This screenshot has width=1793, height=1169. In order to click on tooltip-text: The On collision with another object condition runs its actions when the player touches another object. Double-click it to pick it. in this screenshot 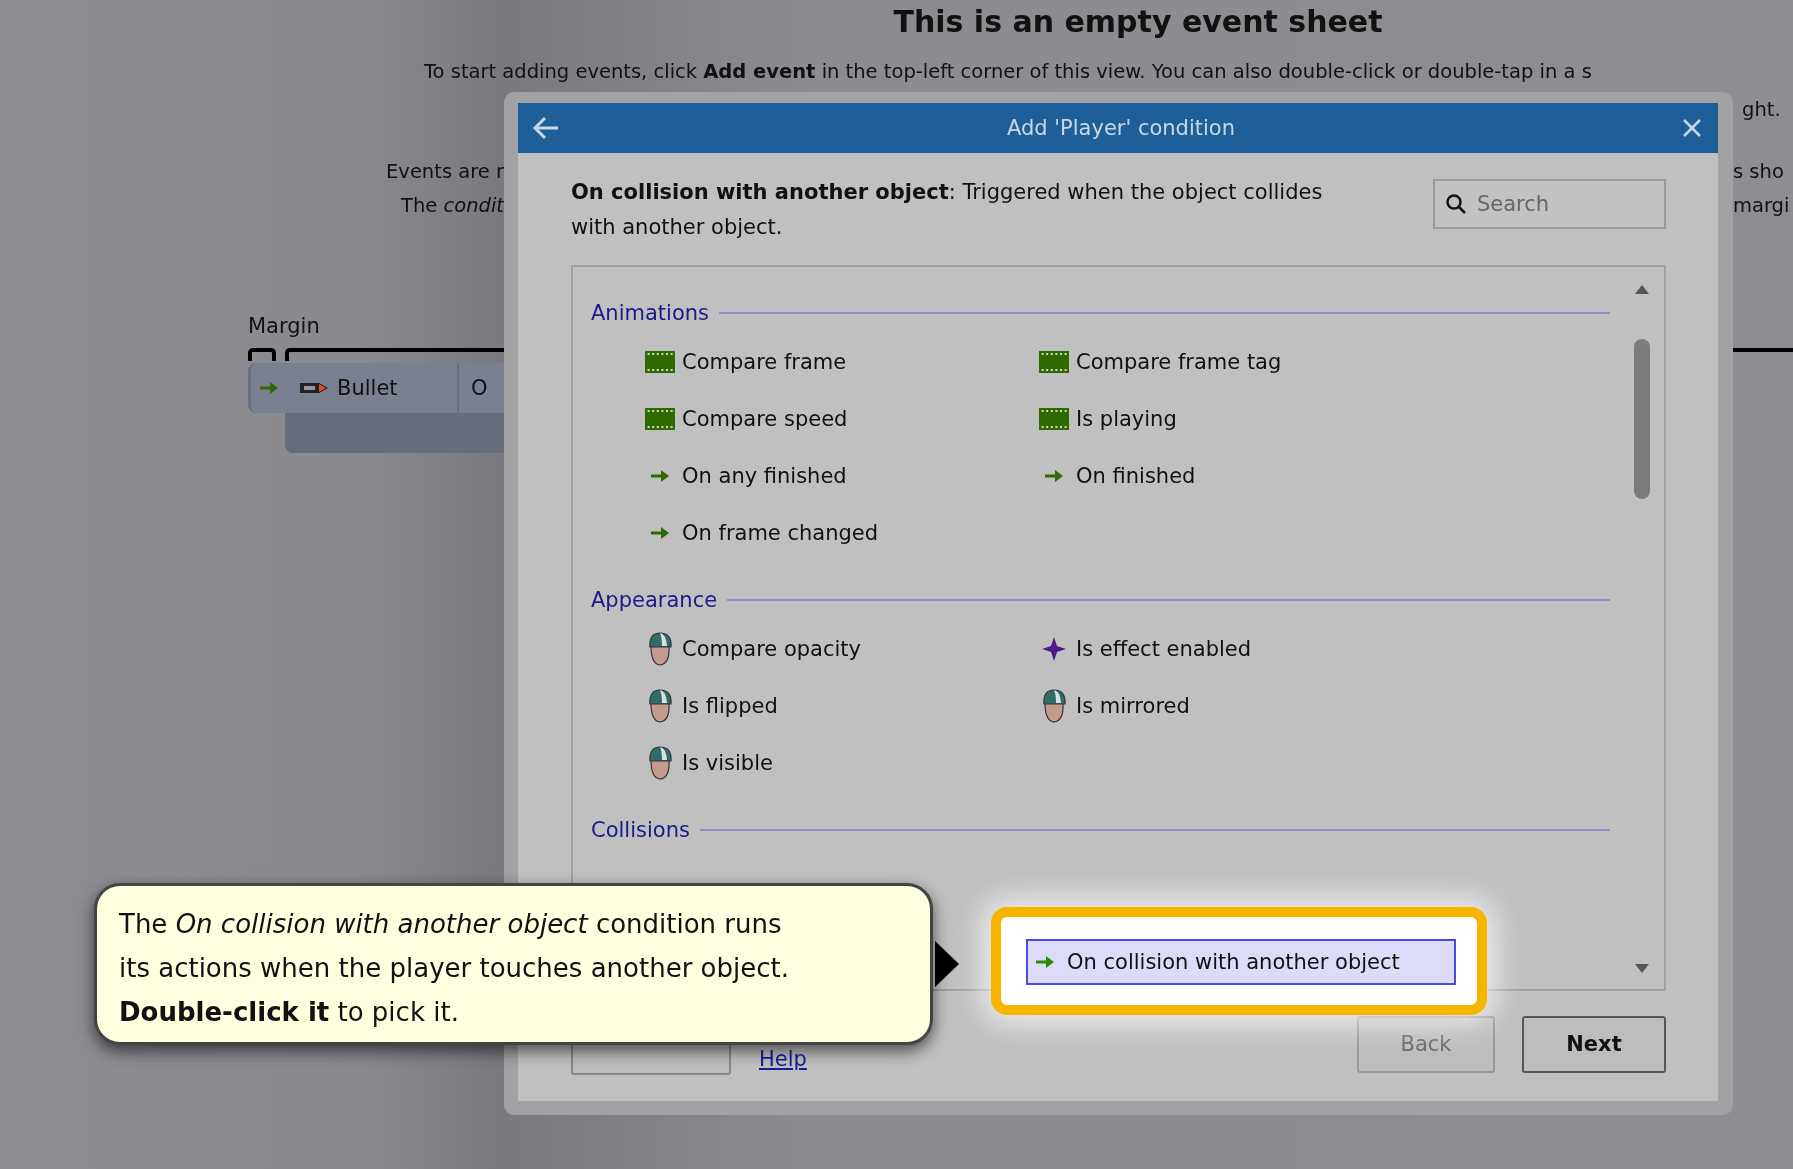, I will do `click(454, 968)`.